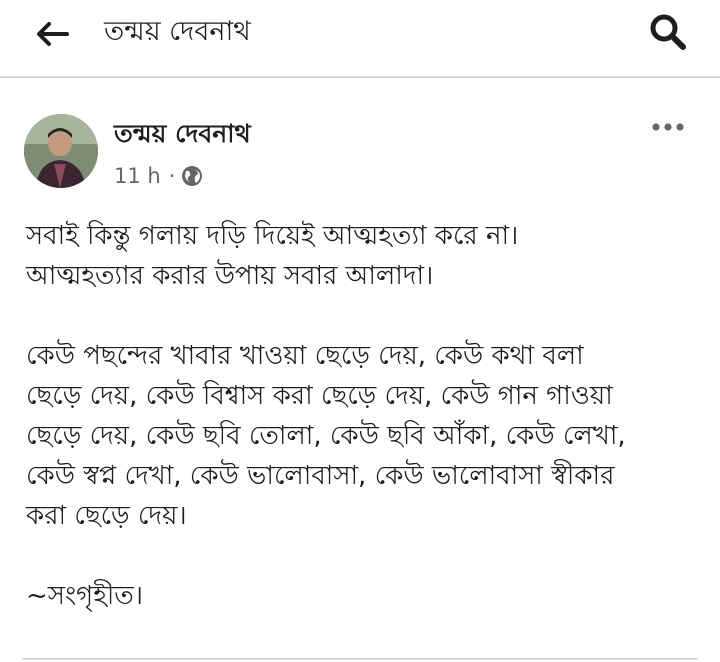 The width and height of the screenshot is (720, 662). I want to click on post-paragraph-3: ~সংগৃহীত।, so click(85, 596).